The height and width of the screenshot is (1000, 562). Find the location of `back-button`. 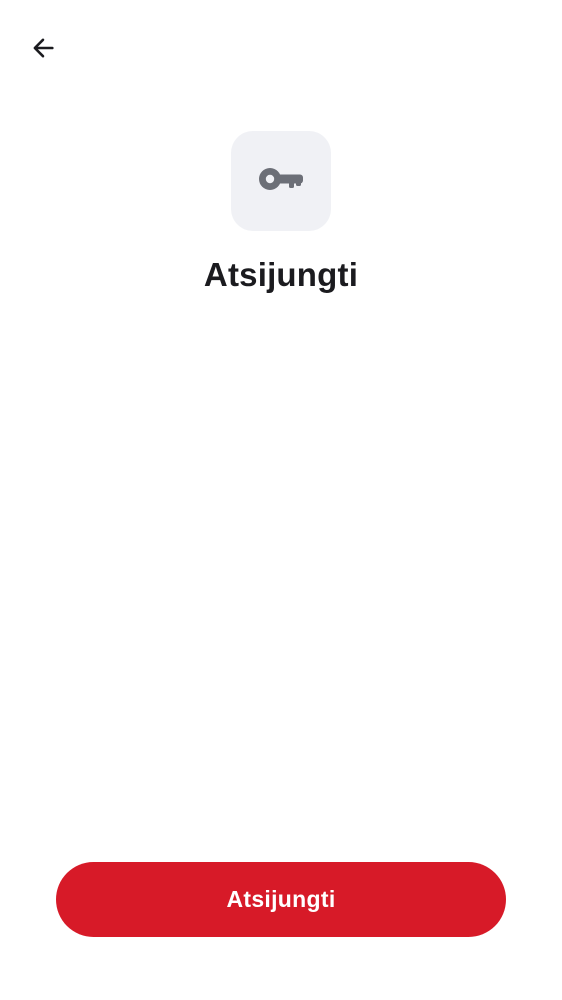

back-button is located at coordinates (43, 50).